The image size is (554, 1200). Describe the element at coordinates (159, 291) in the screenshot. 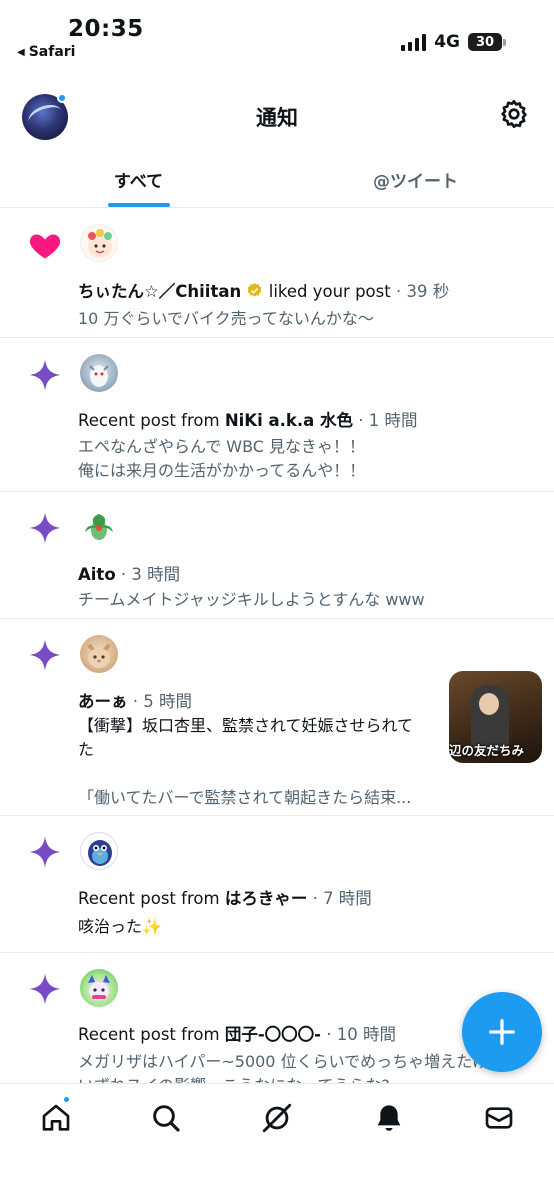

I see `user-name: ちぃたん☆／Chiitan` at that location.